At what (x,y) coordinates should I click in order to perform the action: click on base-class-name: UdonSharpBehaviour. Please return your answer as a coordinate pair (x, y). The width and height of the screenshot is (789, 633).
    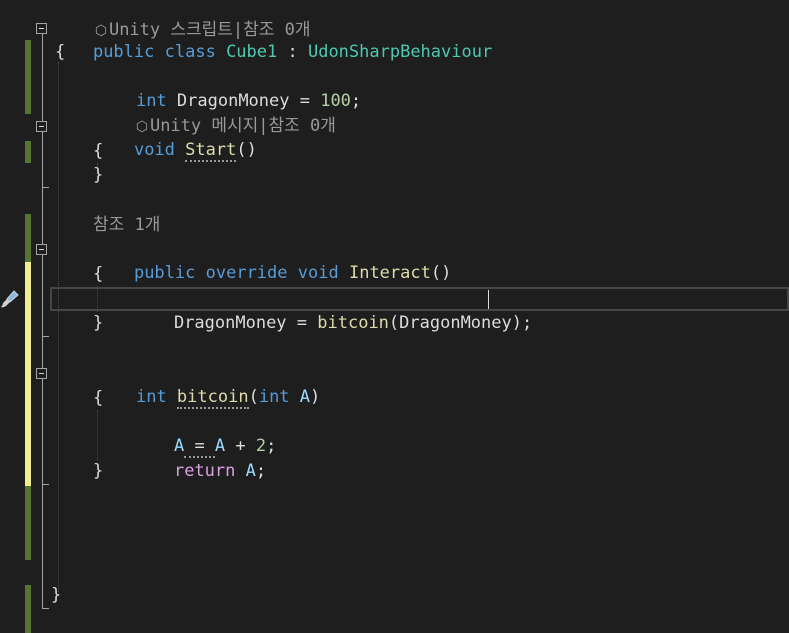
    Looking at the image, I should click on (400, 52).